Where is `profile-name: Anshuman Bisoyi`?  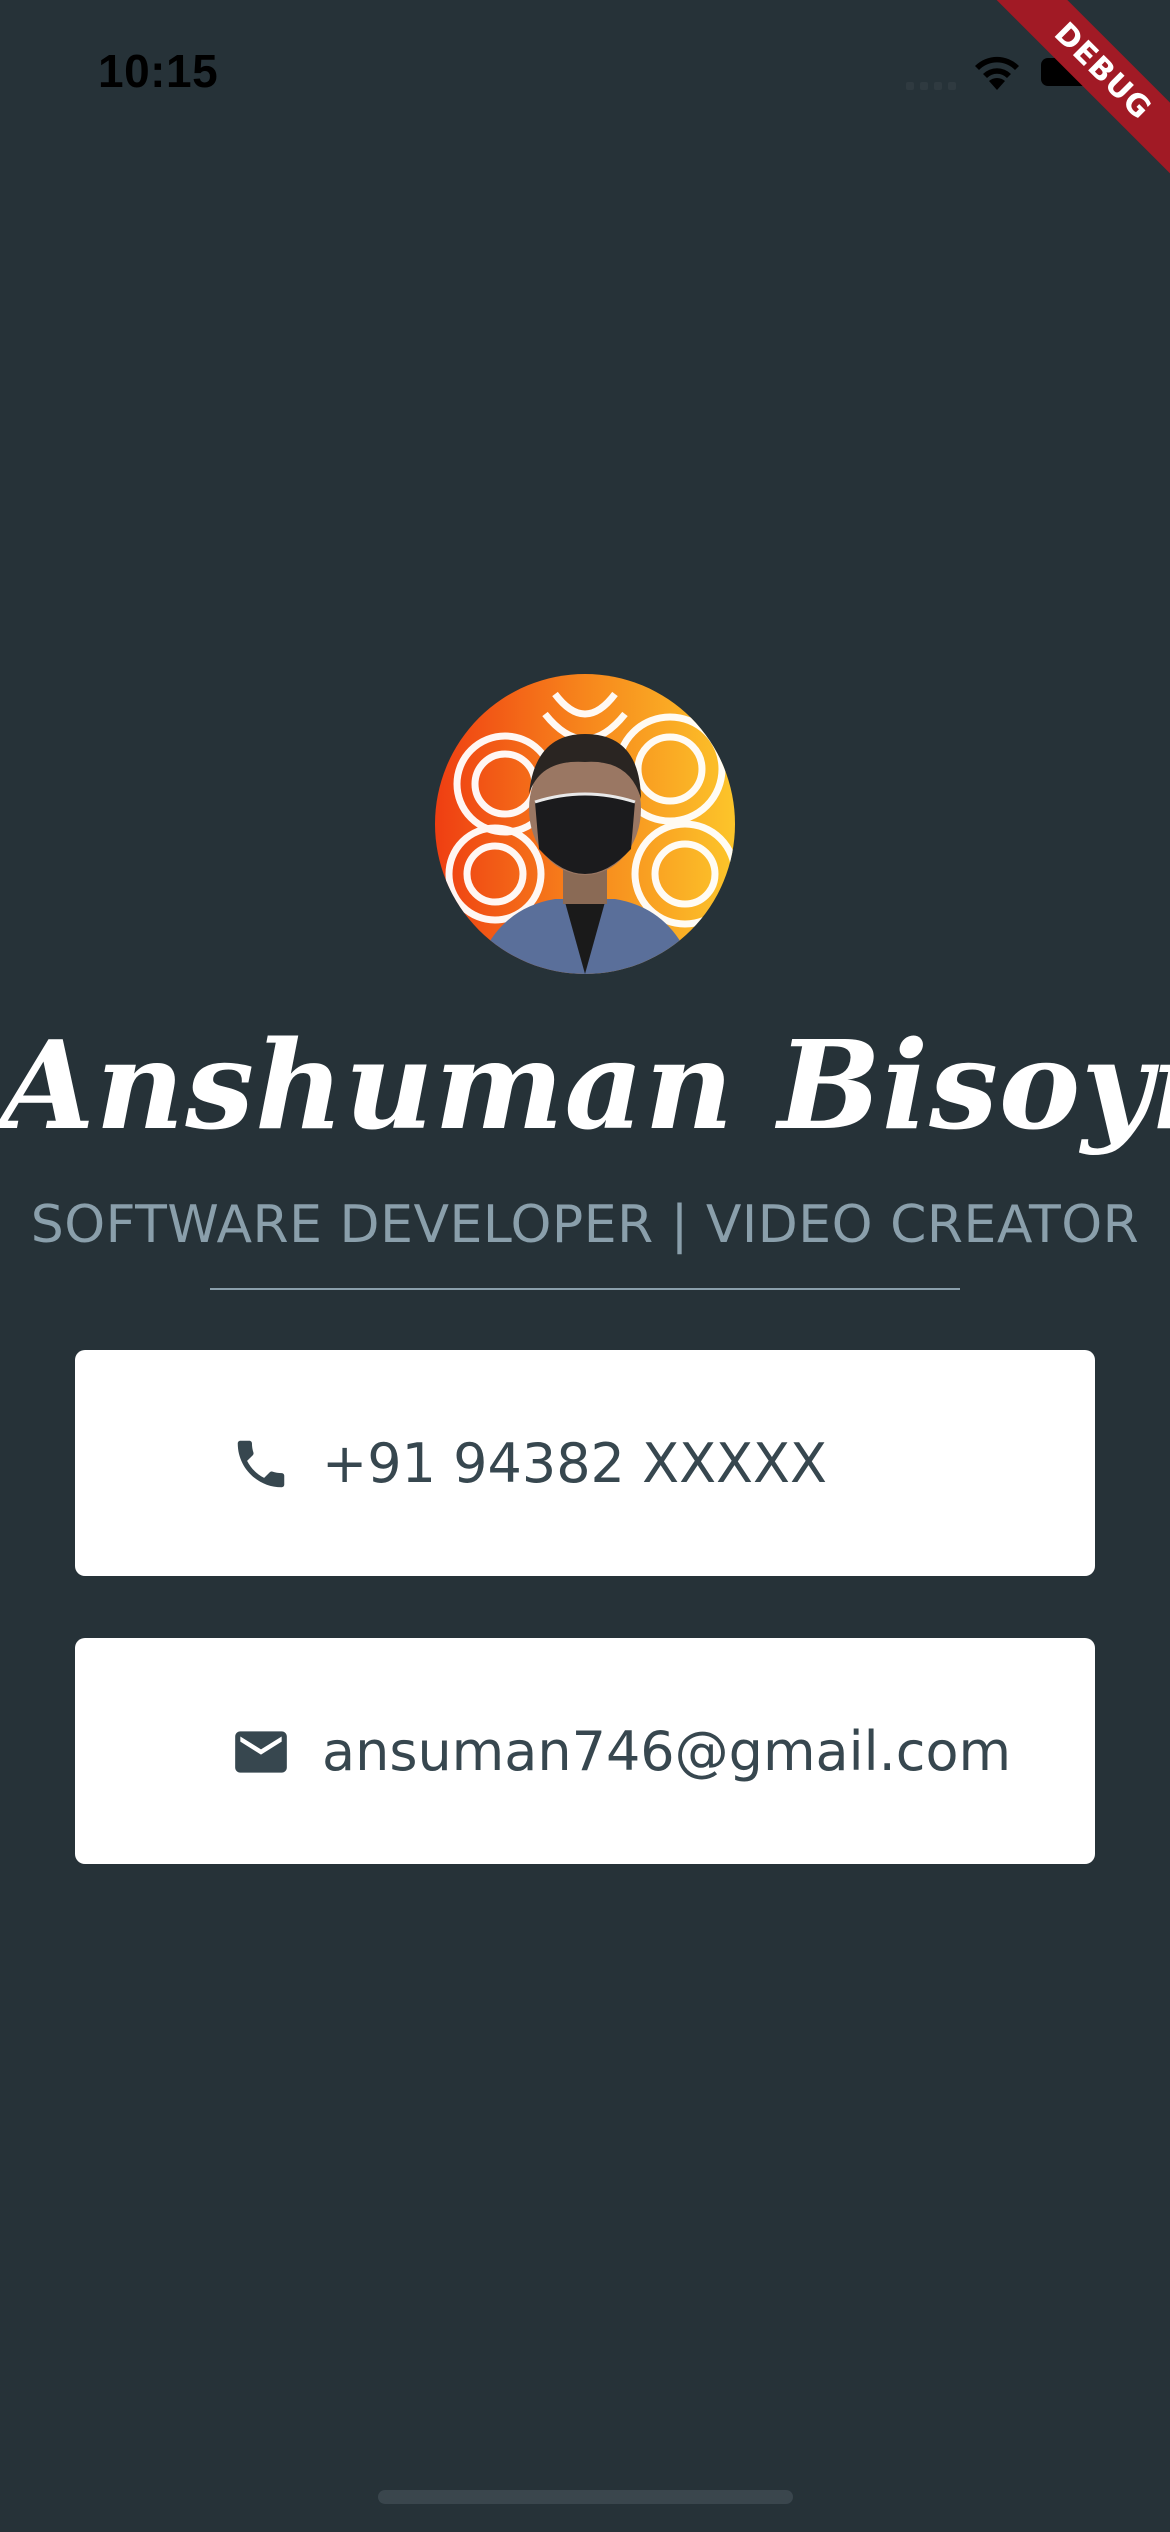 profile-name: Anshuman Bisoyi is located at coordinates (585, 1085).